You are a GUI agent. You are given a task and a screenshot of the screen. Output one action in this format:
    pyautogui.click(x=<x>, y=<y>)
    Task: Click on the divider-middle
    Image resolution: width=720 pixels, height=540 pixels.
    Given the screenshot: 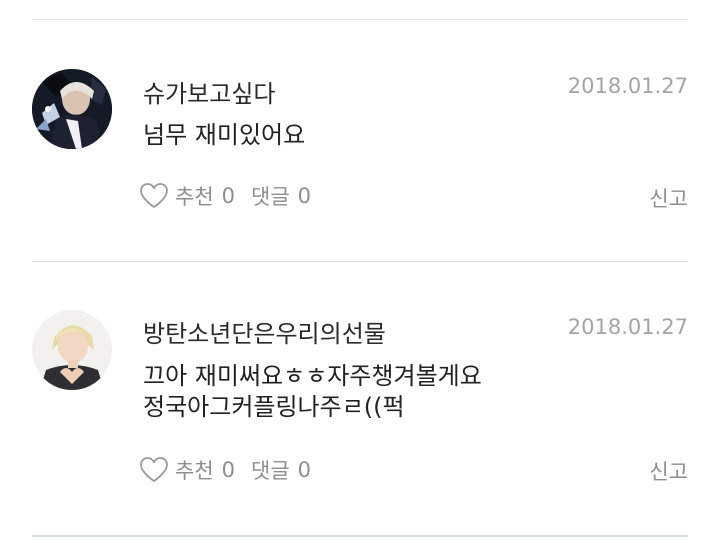 What is the action you would take?
    pyautogui.click(x=360, y=261)
    